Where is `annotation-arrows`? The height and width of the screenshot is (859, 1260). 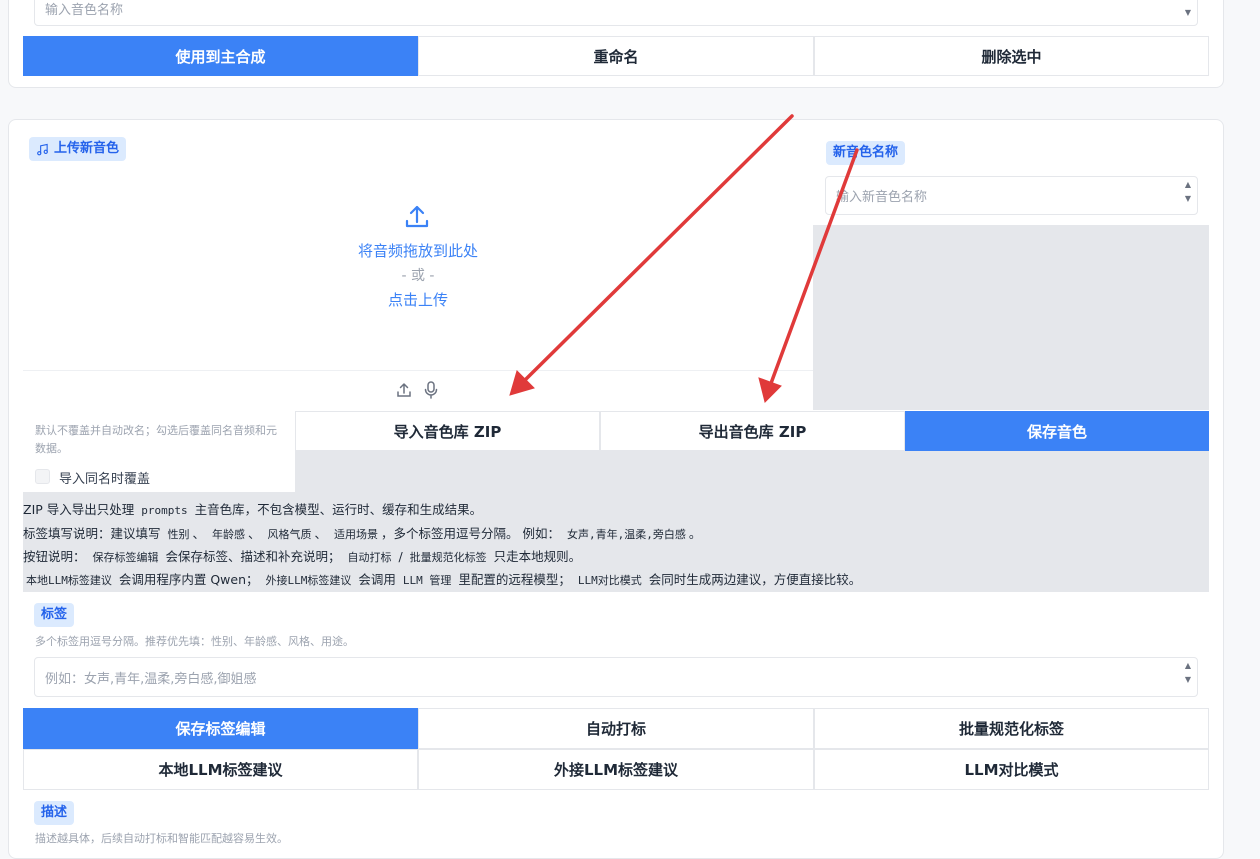
annotation-arrows is located at coordinates (684, 258).